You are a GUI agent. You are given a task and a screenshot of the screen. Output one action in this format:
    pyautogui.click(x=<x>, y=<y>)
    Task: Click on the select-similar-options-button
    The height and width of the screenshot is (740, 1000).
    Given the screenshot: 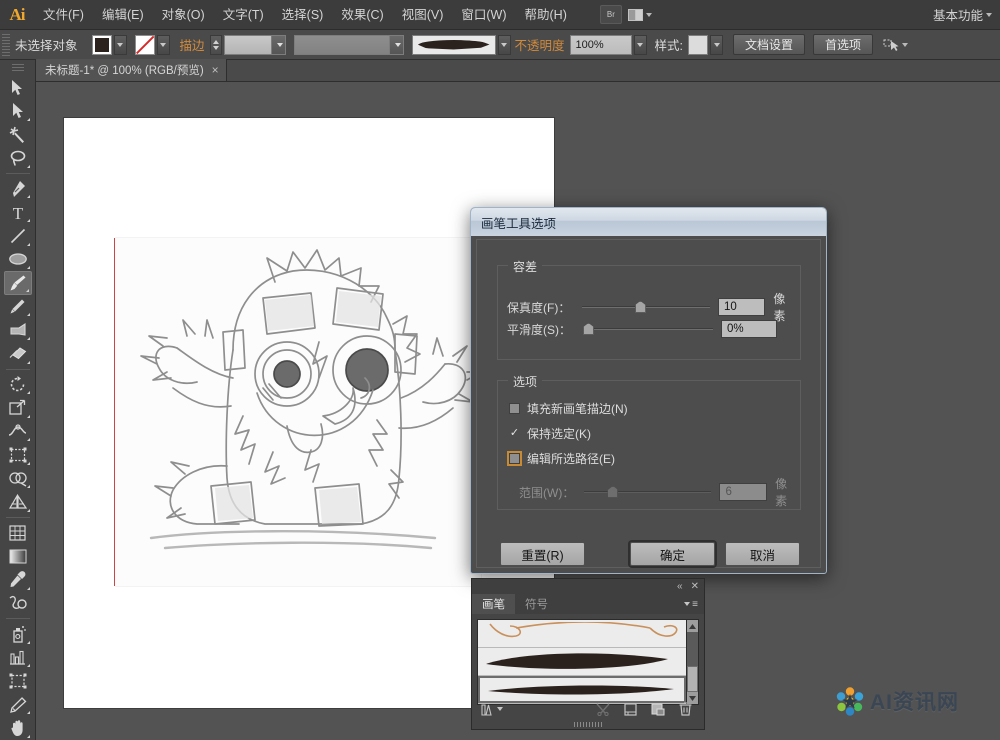 What is the action you would take?
    pyautogui.click(x=896, y=45)
    